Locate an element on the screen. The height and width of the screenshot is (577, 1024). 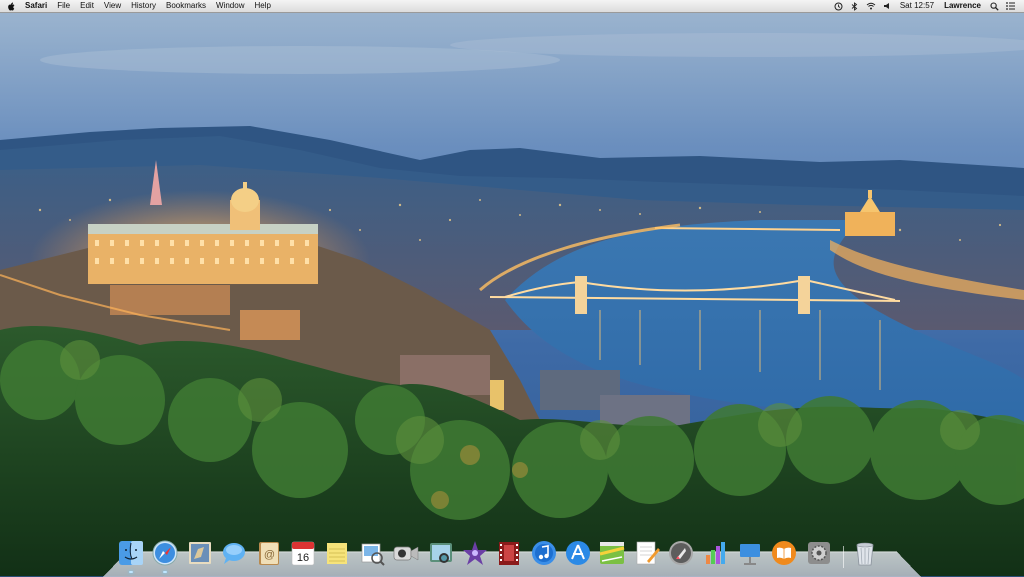
imovie-icon is located at coordinates (474, 553).